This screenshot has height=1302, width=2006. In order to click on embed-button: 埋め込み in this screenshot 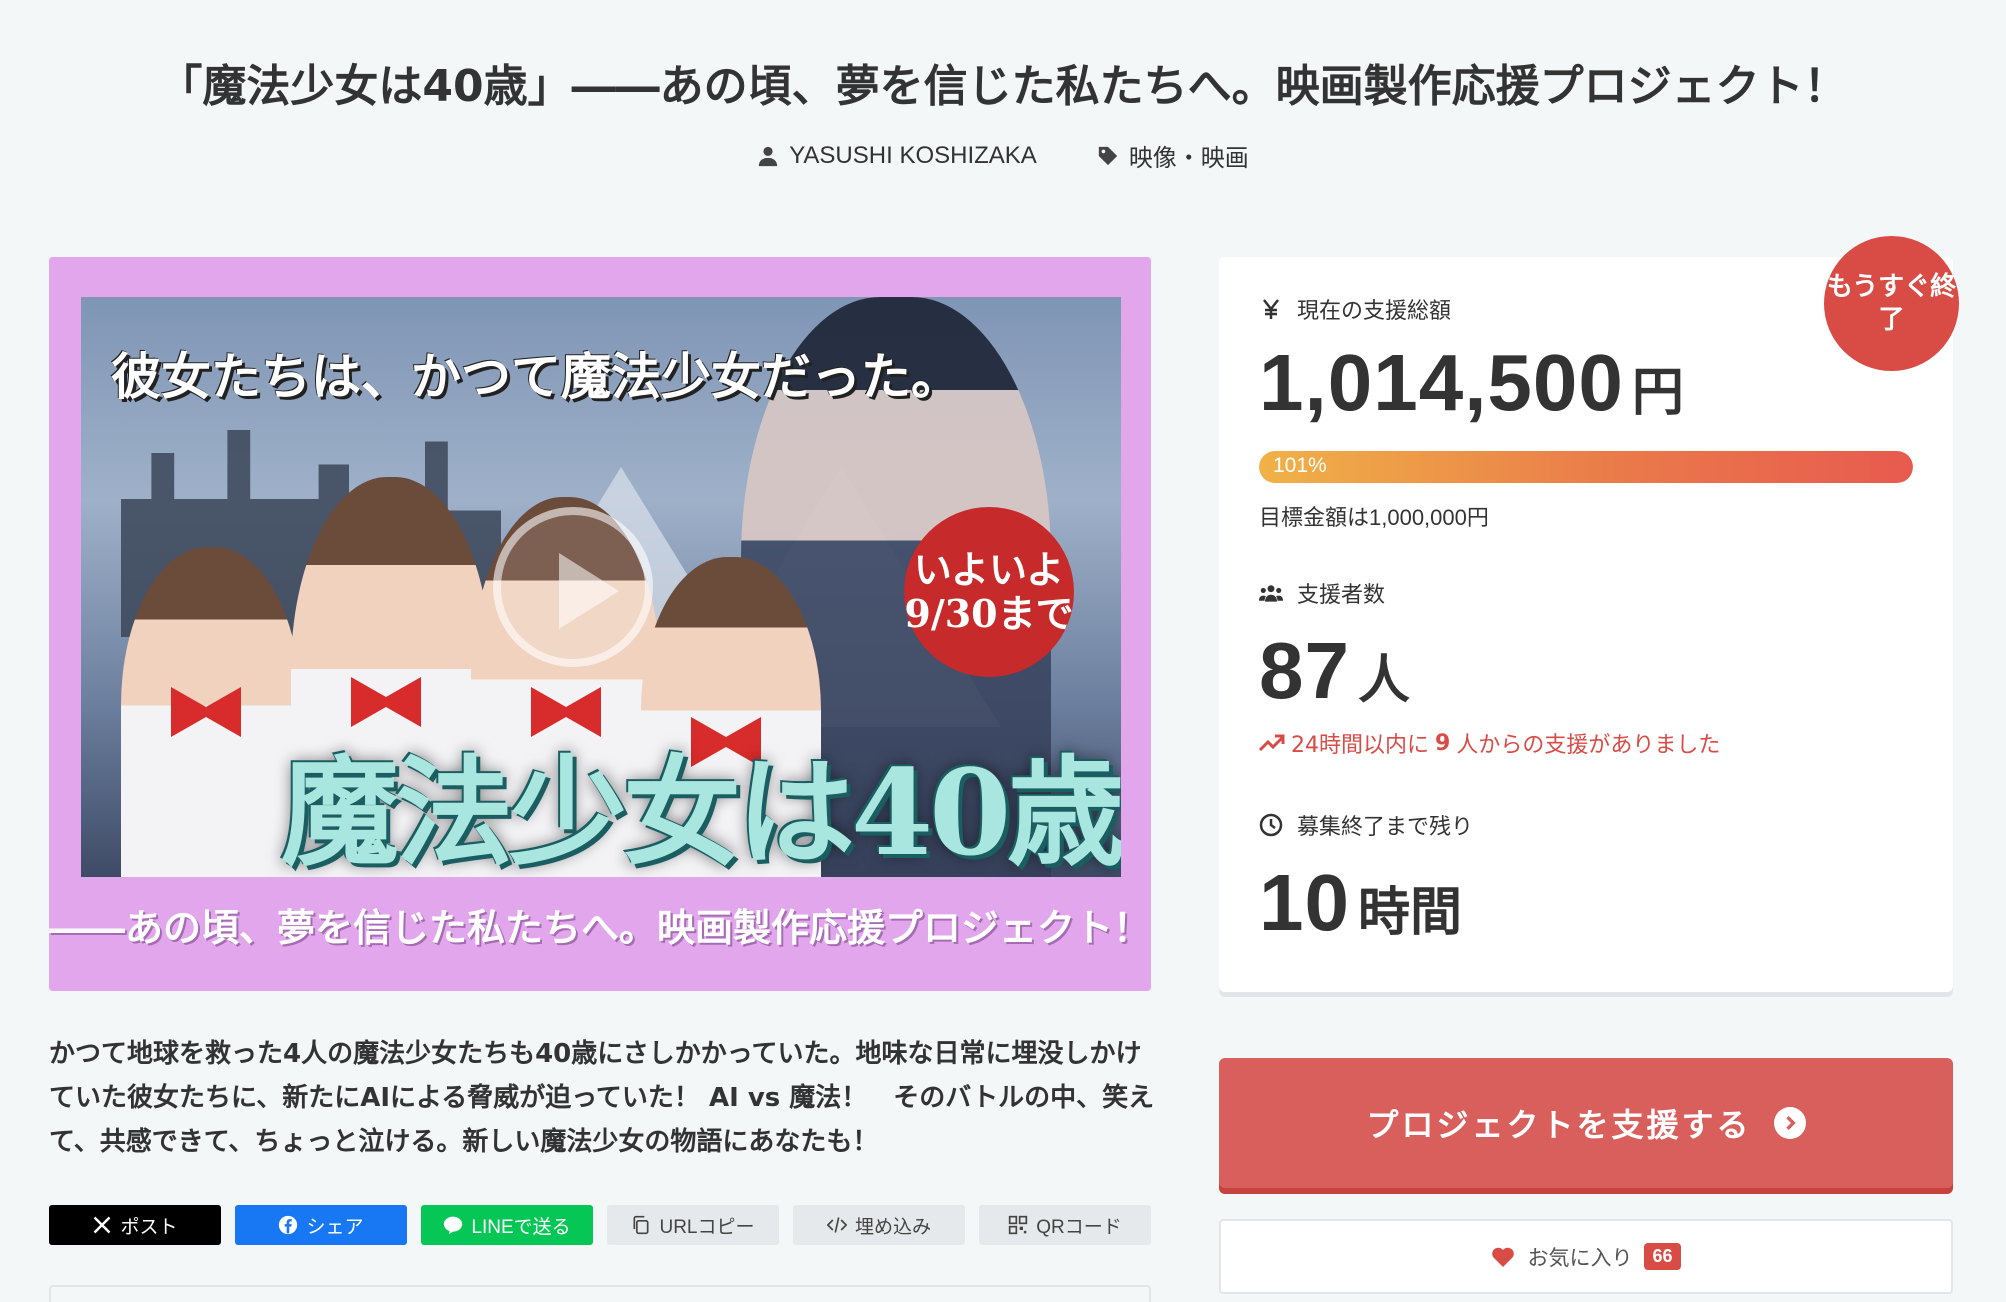, I will do `click(879, 1225)`.